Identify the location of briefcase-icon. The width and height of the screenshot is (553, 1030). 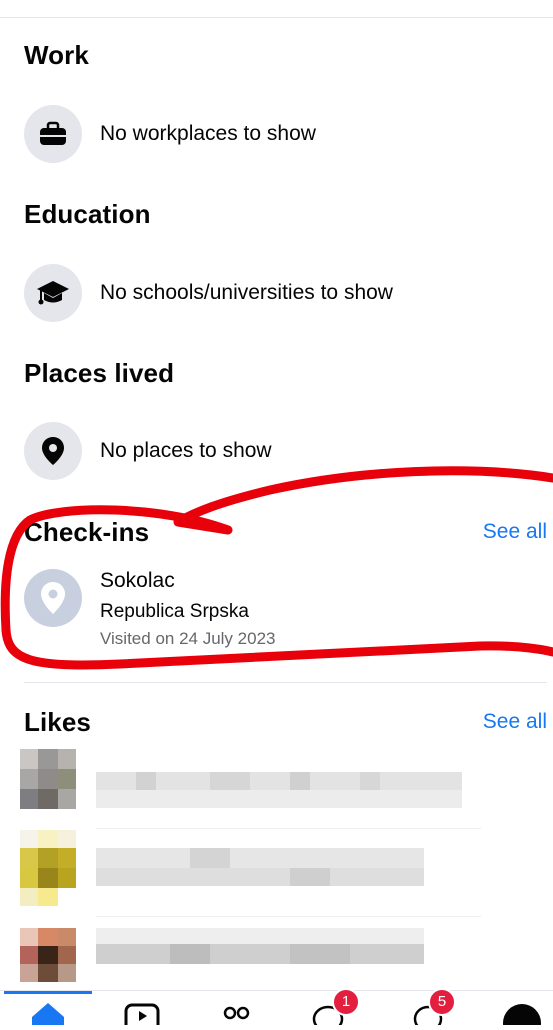
(53, 134).